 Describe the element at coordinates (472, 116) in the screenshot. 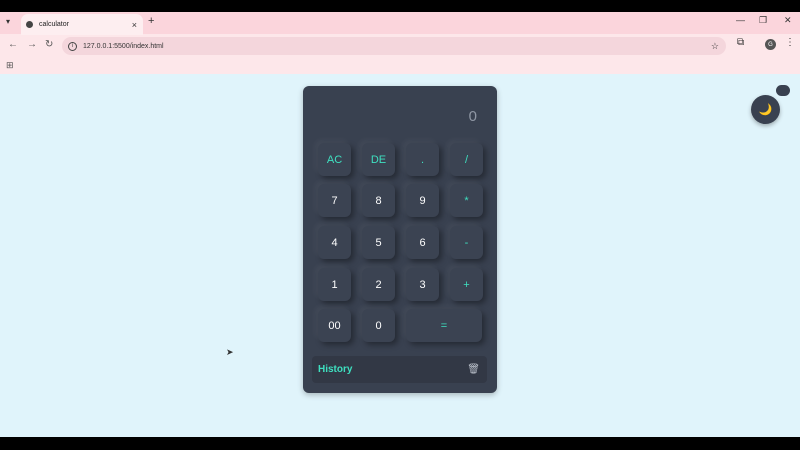

I see `calculator-display: 0` at that location.